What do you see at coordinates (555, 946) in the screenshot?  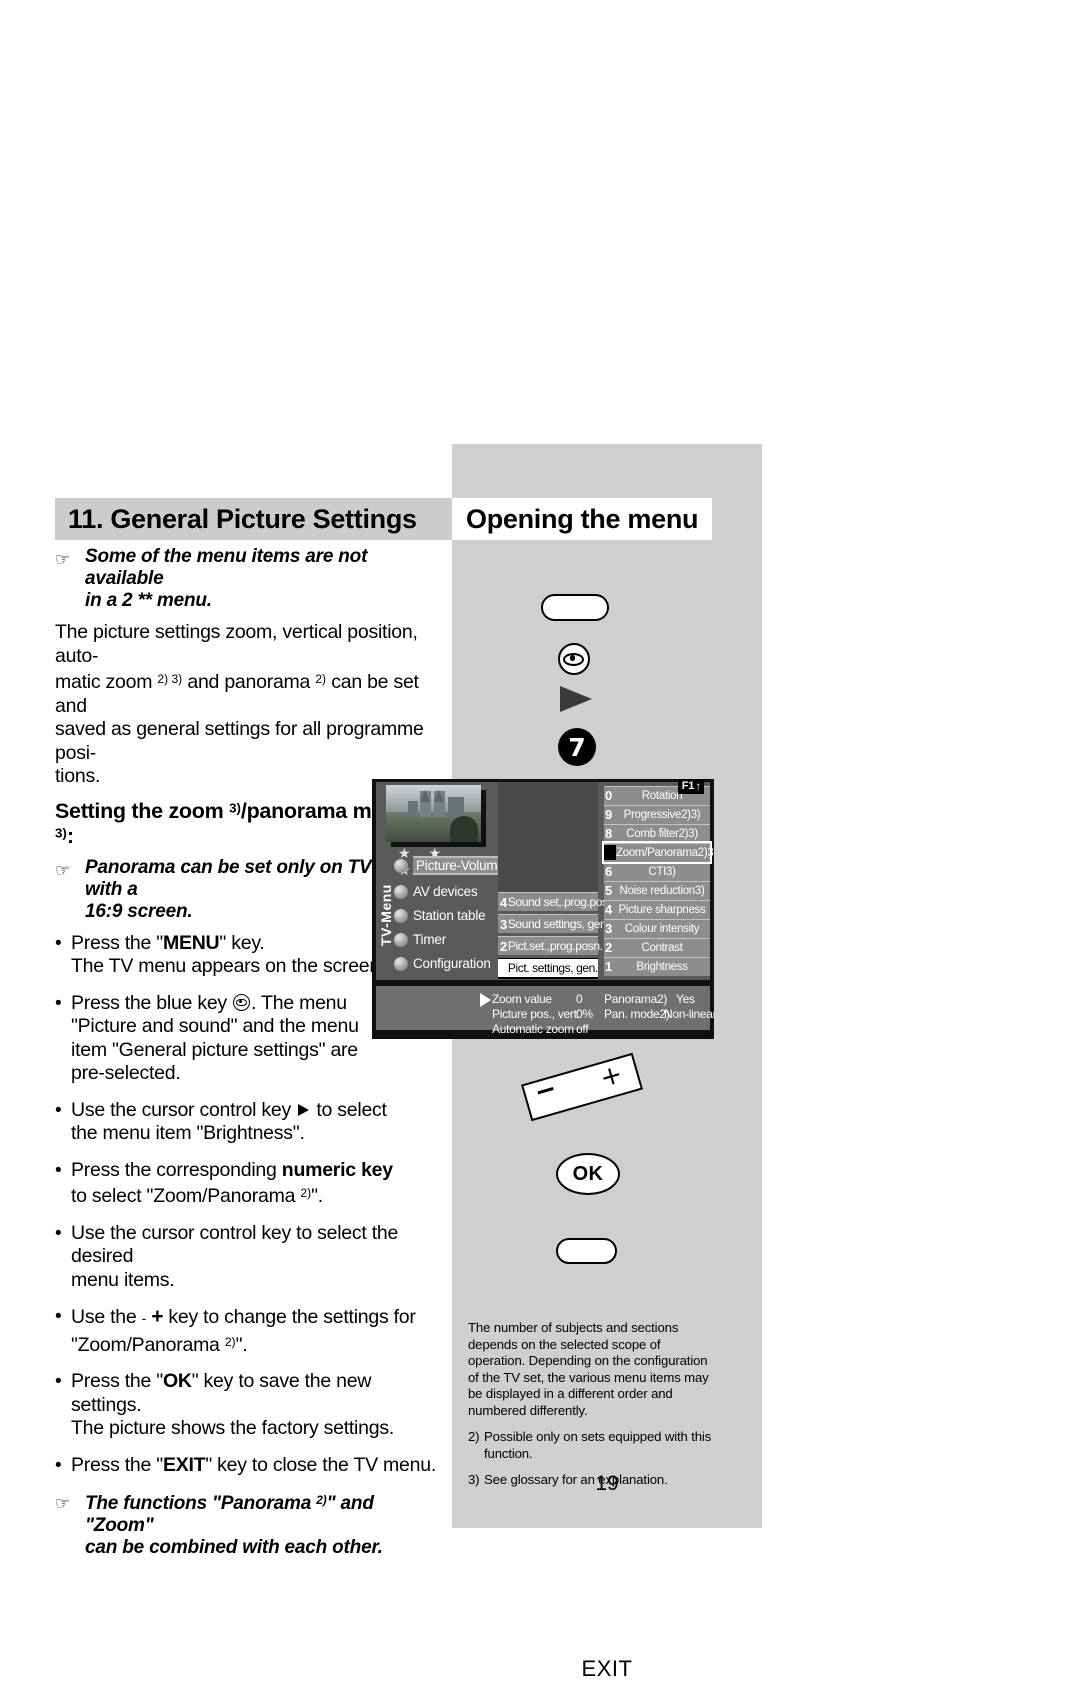 I see `menu-item-label: Pict.set.,prog.posn.` at bounding box center [555, 946].